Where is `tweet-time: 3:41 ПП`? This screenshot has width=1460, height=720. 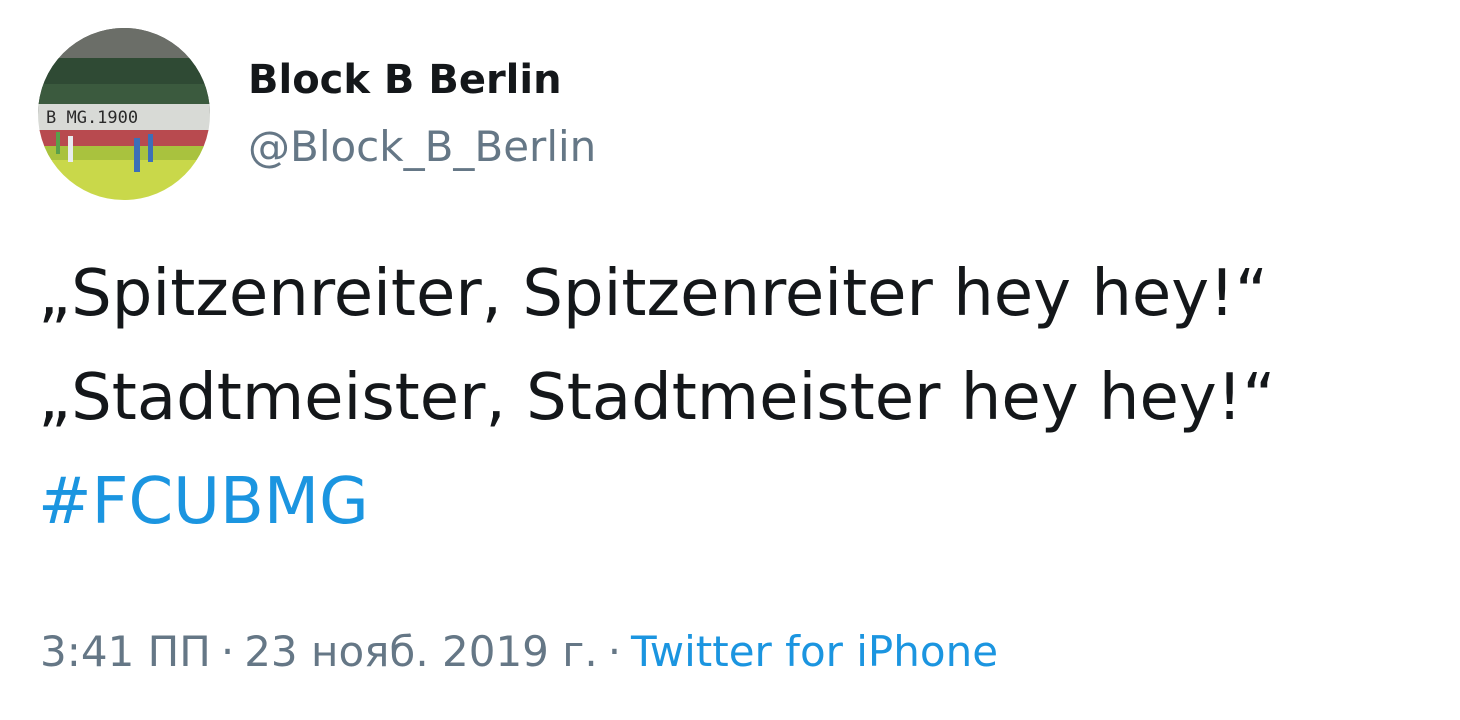 tweet-time: 3:41 ПП is located at coordinates (125, 651).